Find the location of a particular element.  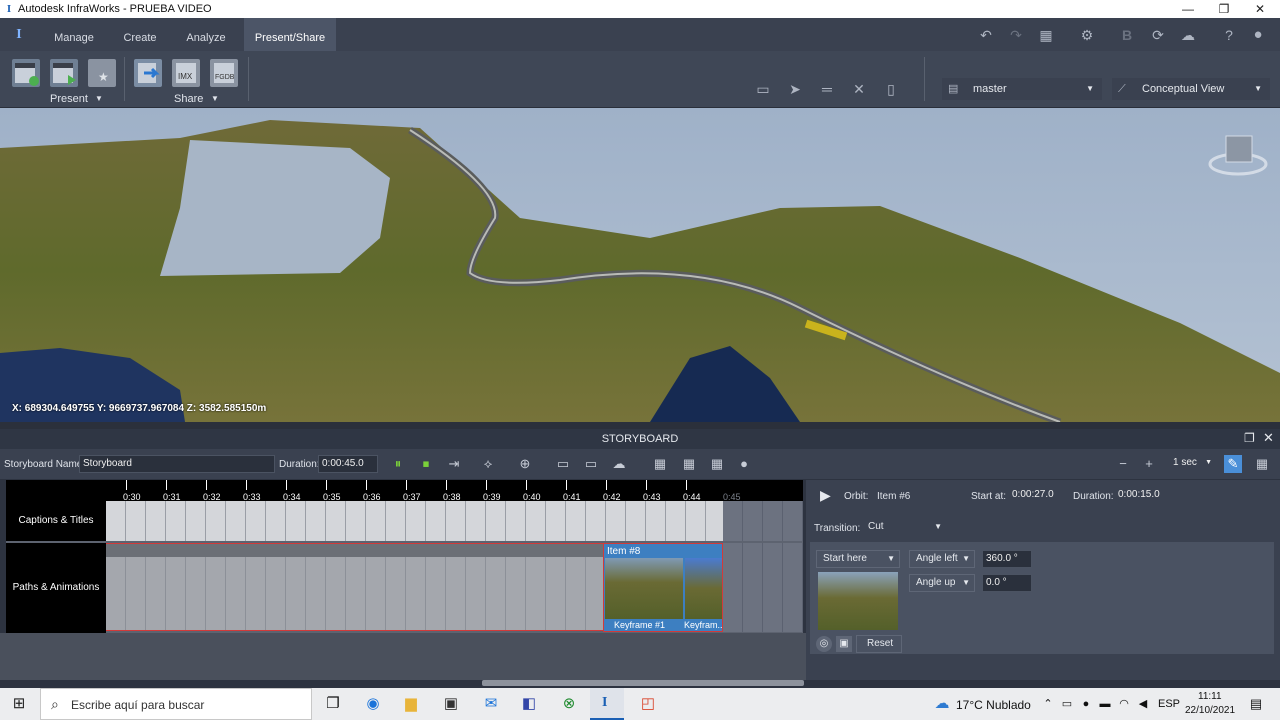

redo-icon: ↷ is located at coordinates (1016, 35).